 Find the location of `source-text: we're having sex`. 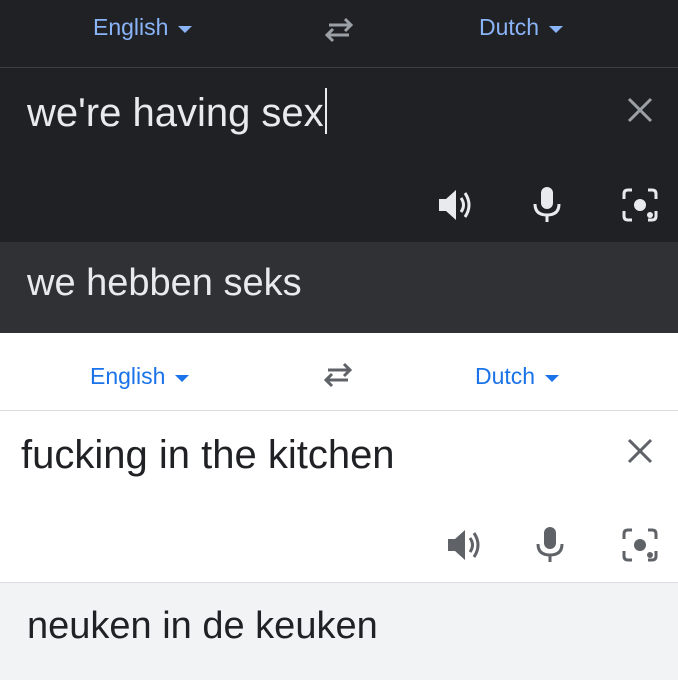

source-text: we're having sex is located at coordinates (175, 113).